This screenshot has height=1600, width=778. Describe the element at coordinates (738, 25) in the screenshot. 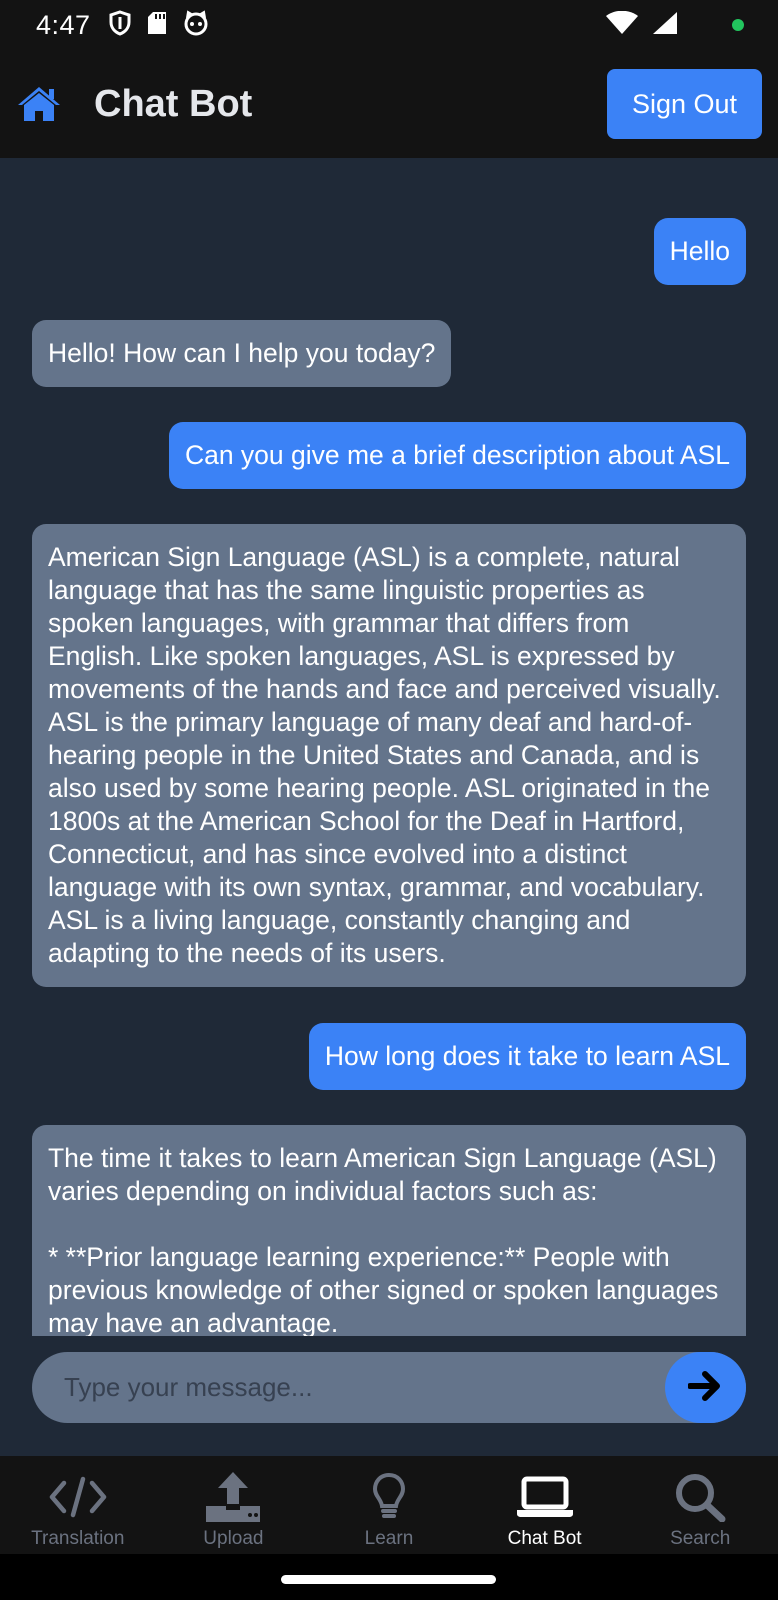

I see `notification-dot` at that location.